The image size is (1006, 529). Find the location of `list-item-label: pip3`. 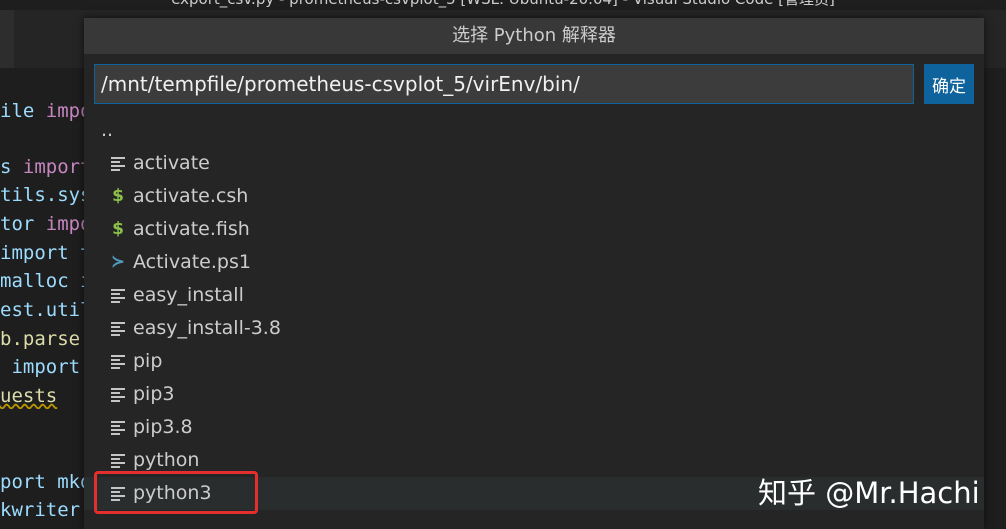

list-item-label: pip3 is located at coordinates (154, 394).